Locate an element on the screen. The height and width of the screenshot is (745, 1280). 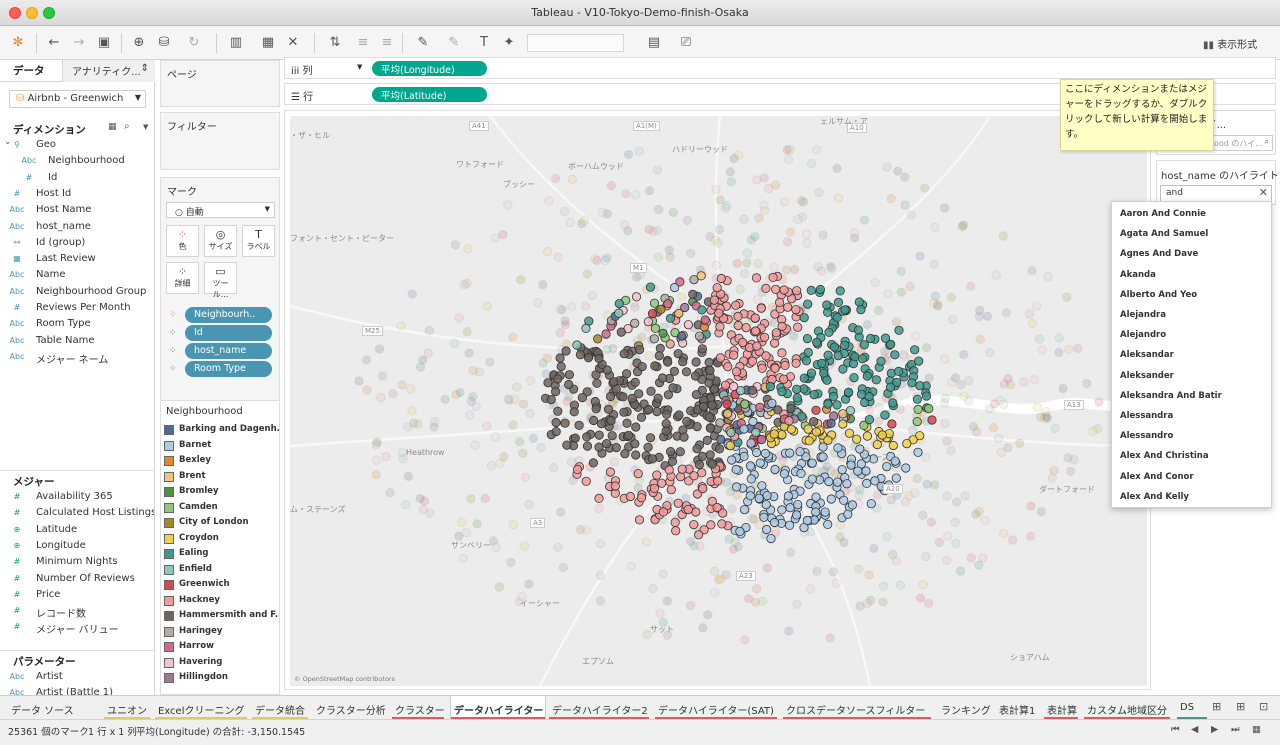
field-item: # Id is located at coordinates (77, 179).